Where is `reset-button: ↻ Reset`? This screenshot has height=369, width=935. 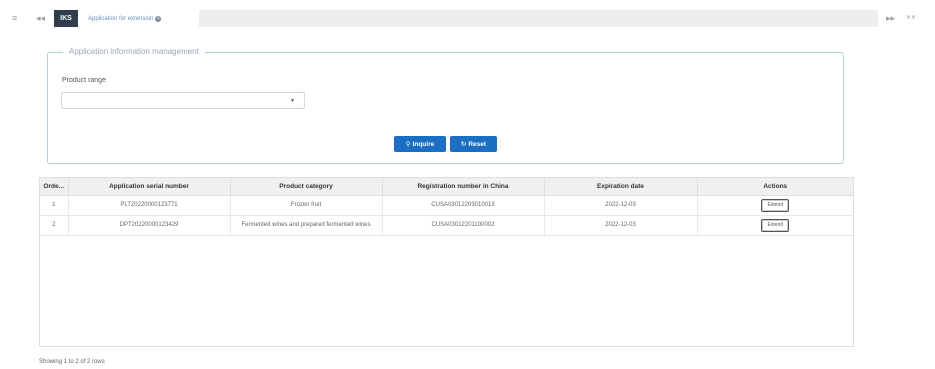 reset-button: ↻ Reset is located at coordinates (473, 144).